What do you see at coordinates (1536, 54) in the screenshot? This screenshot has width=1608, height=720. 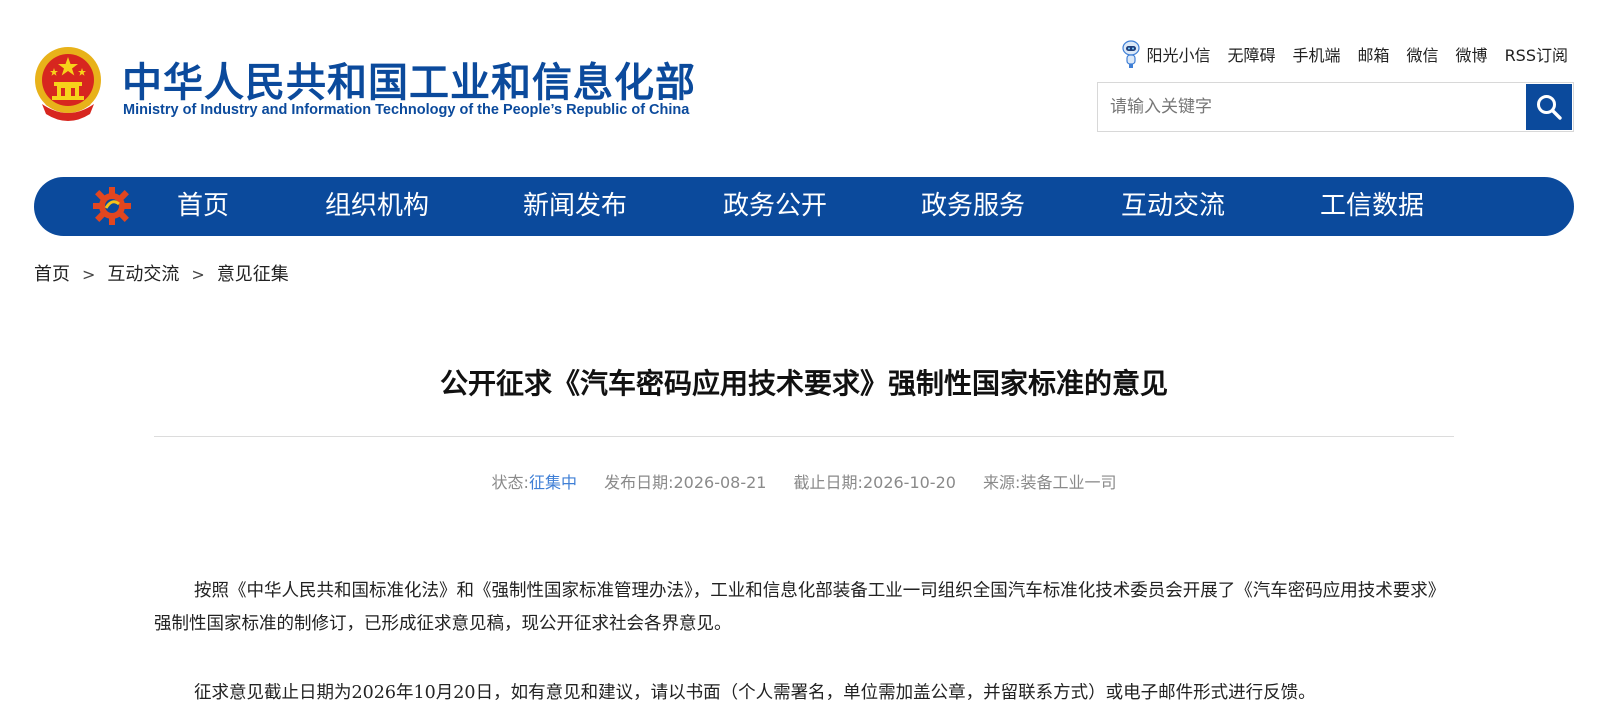 I see `top-link-rss: RSS订阅` at bounding box center [1536, 54].